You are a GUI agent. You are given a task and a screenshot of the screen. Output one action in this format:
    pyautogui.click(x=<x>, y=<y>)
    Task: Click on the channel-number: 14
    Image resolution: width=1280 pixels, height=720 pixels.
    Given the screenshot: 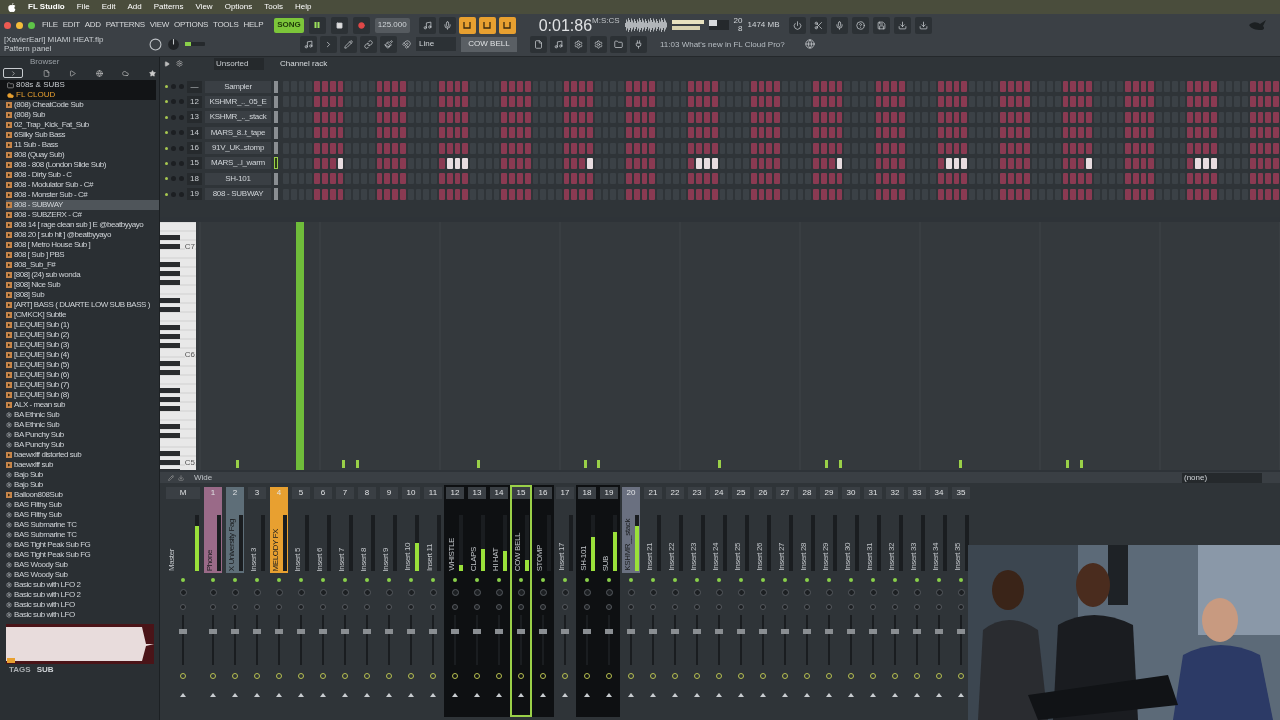 What is the action you would take?
    pyautogui.click(x=194, y=132)
    